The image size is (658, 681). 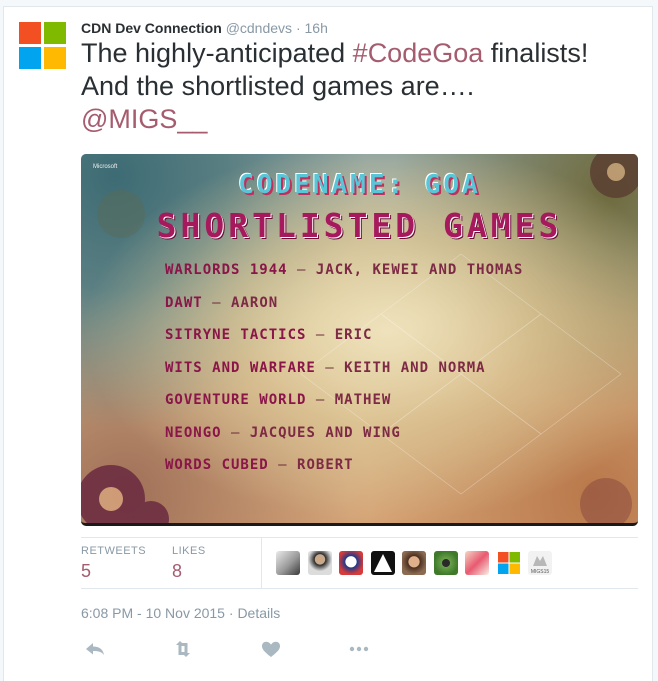 I want to click on shortlist-item: NEONGO – JACQUES AND WING, so click(x=283, y=432).